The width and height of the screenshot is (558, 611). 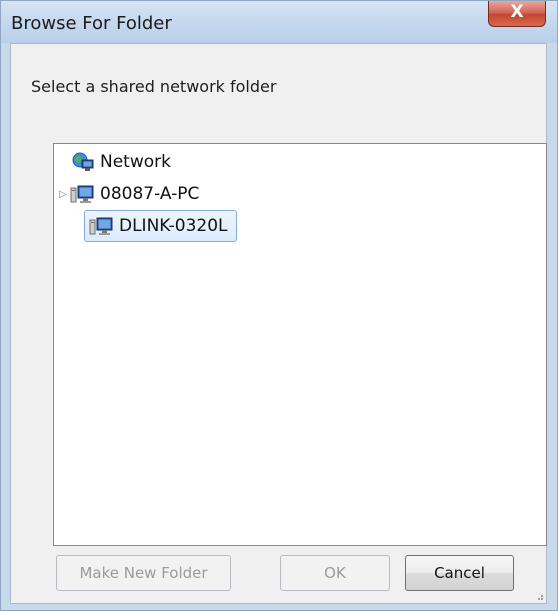 I want to click on cancel-button: Cancel, so click(x=459, y=573).